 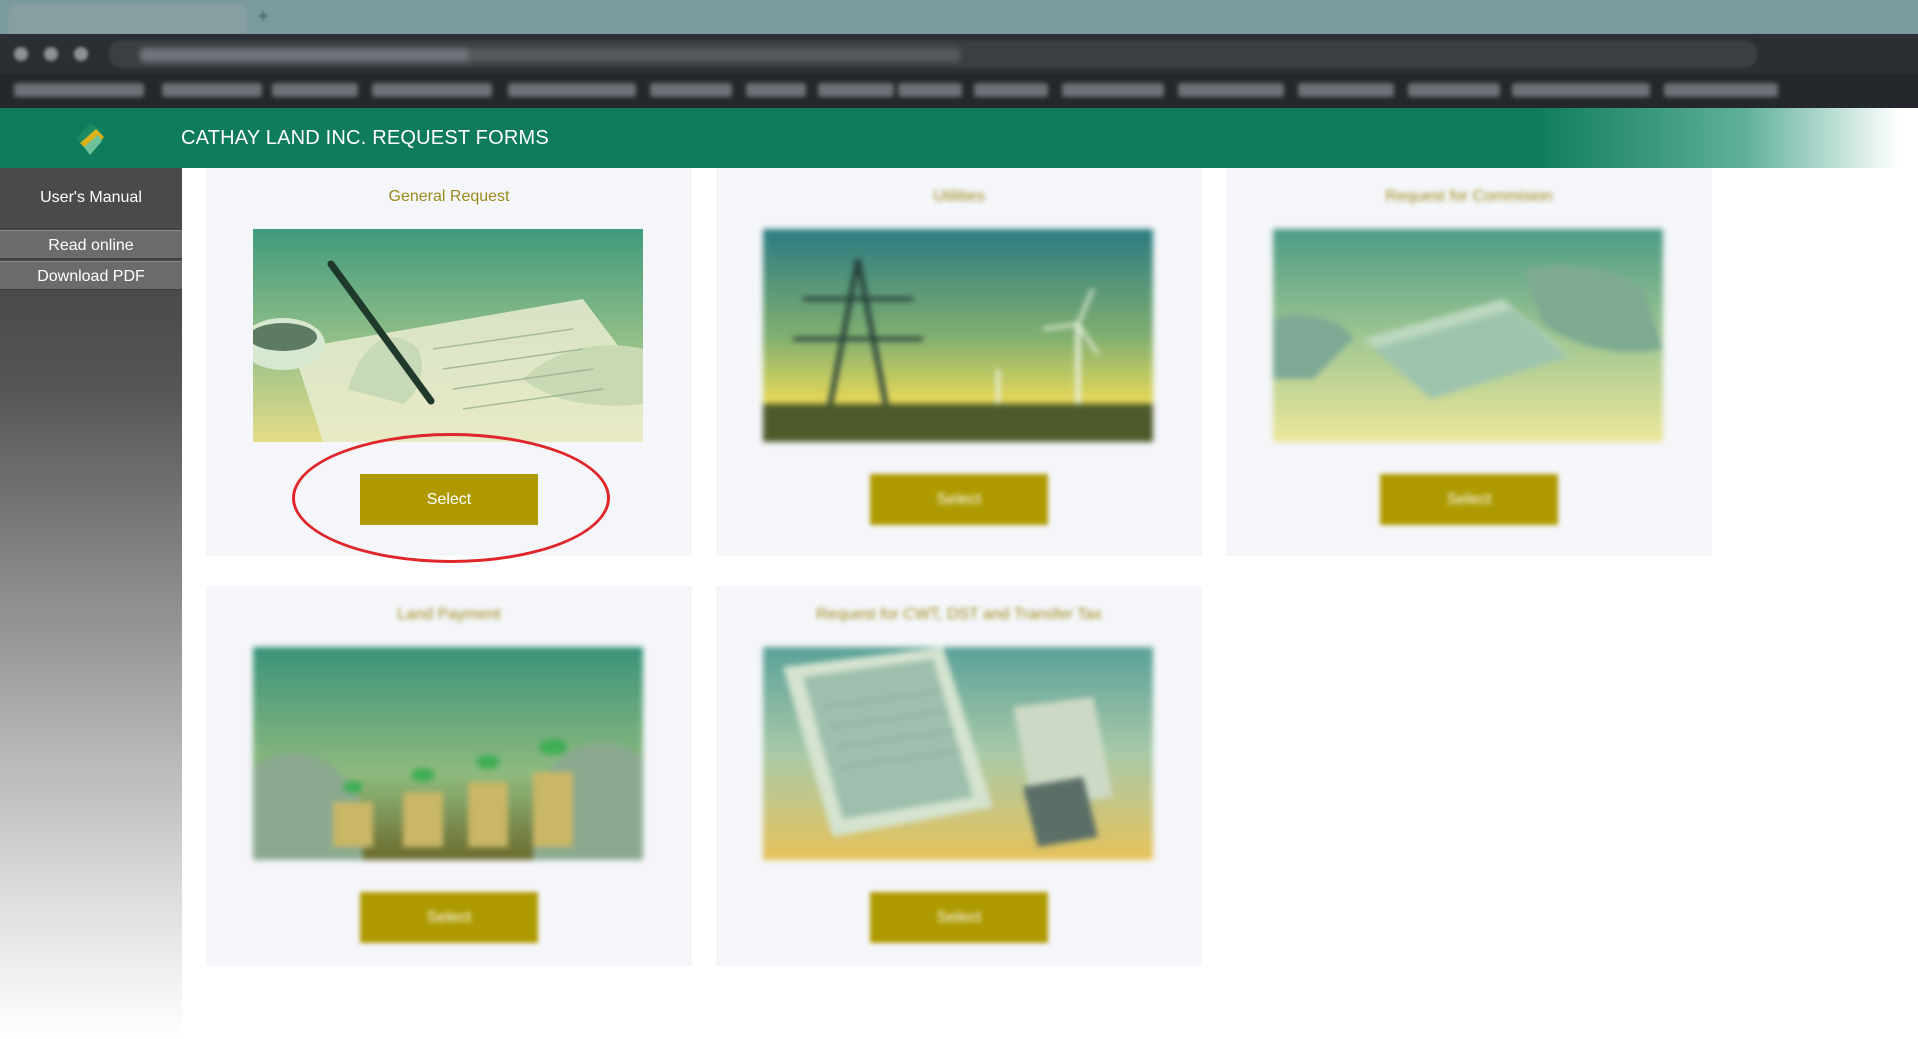 What do you see at coordinates (1468, 335) in the screenshot?
I see `counting-money-image` at bounding box center [1468, 335].